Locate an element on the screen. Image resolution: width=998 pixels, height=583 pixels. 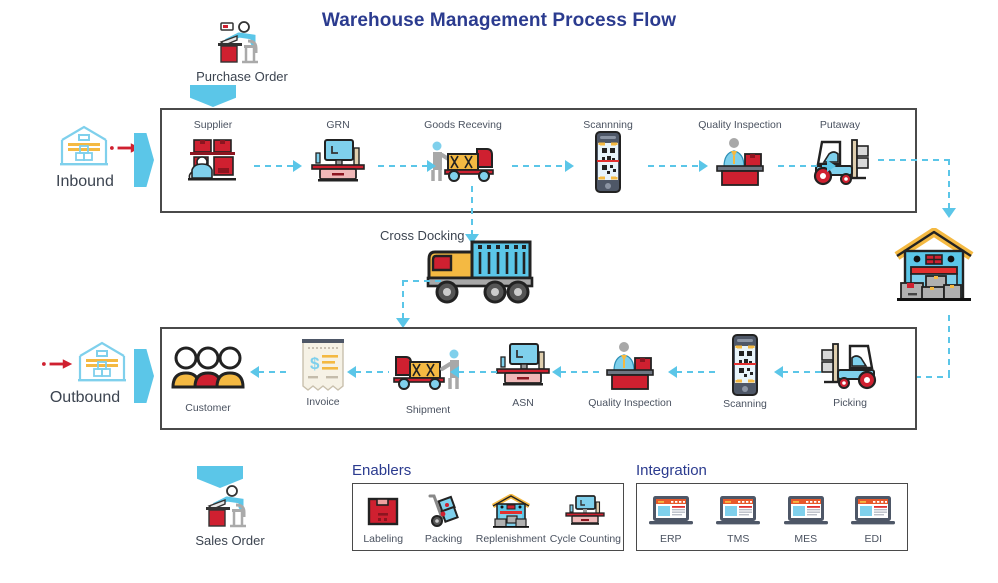
integration-box: ERP TMS MES EDI is located at coordinates (772, 517).